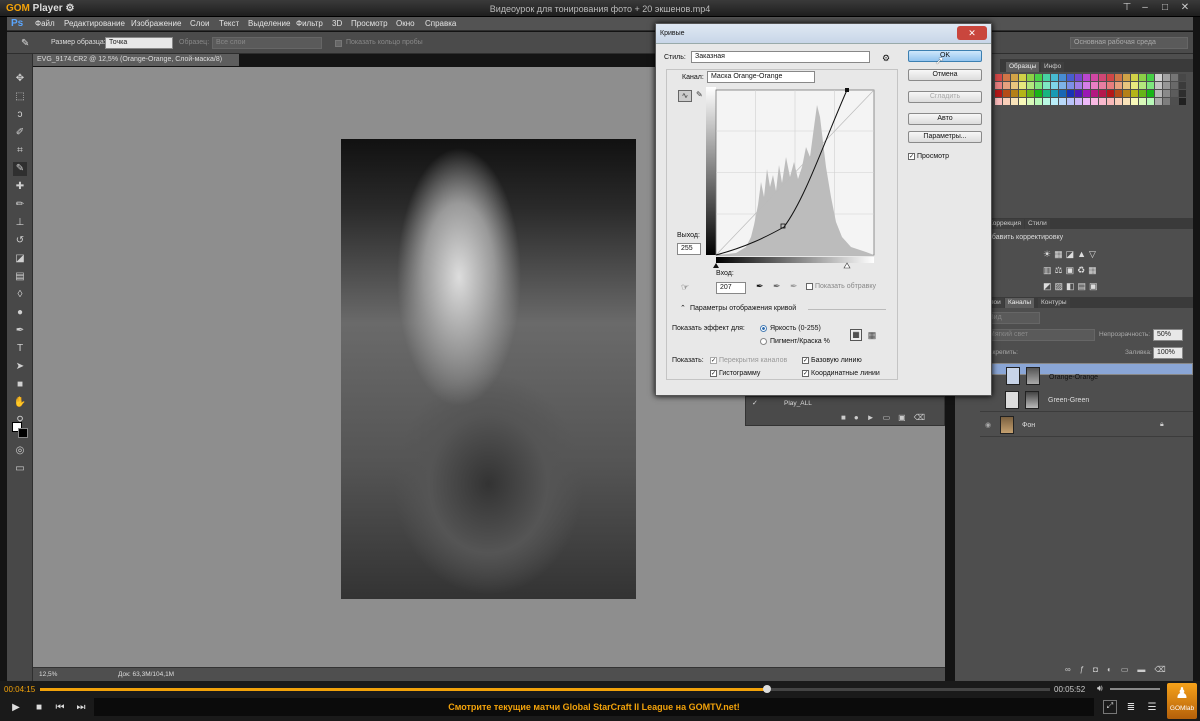 This screenshot has width=1200, height=721. Describe the element at coordinates (791, 178) in the screenshot. I see `curves-graph` at that location.